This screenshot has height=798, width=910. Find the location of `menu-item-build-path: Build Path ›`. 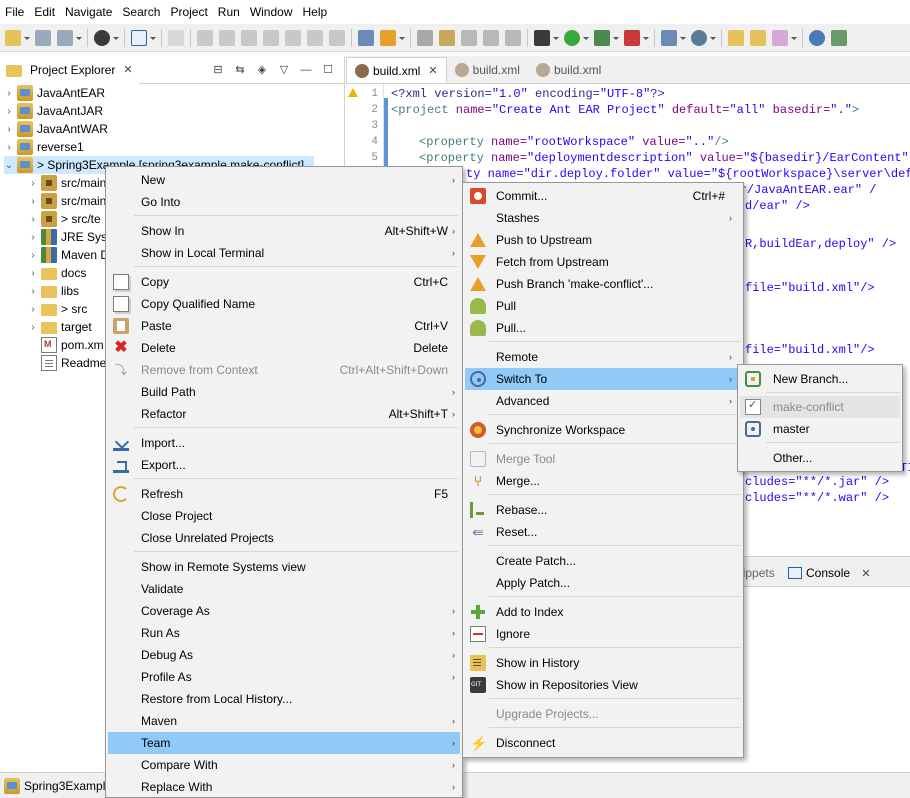

menu-item-build-path: Build Path › is located at coordinates (284, 392).